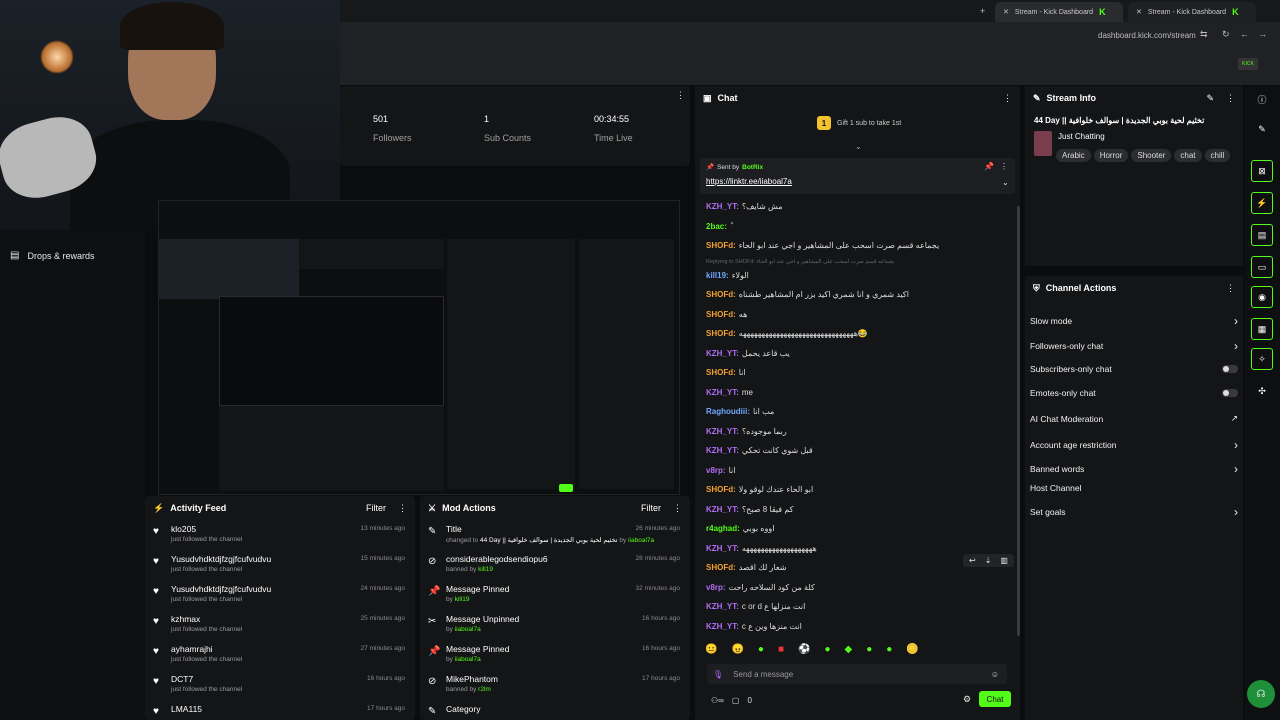 This screenshot has width=1280, height=720. What do you see at coordinates (749, 181) in the screenshot?
I see `pinned-link: https://linktr.ee/iiaboal7a` at bounding box center [749, 181].